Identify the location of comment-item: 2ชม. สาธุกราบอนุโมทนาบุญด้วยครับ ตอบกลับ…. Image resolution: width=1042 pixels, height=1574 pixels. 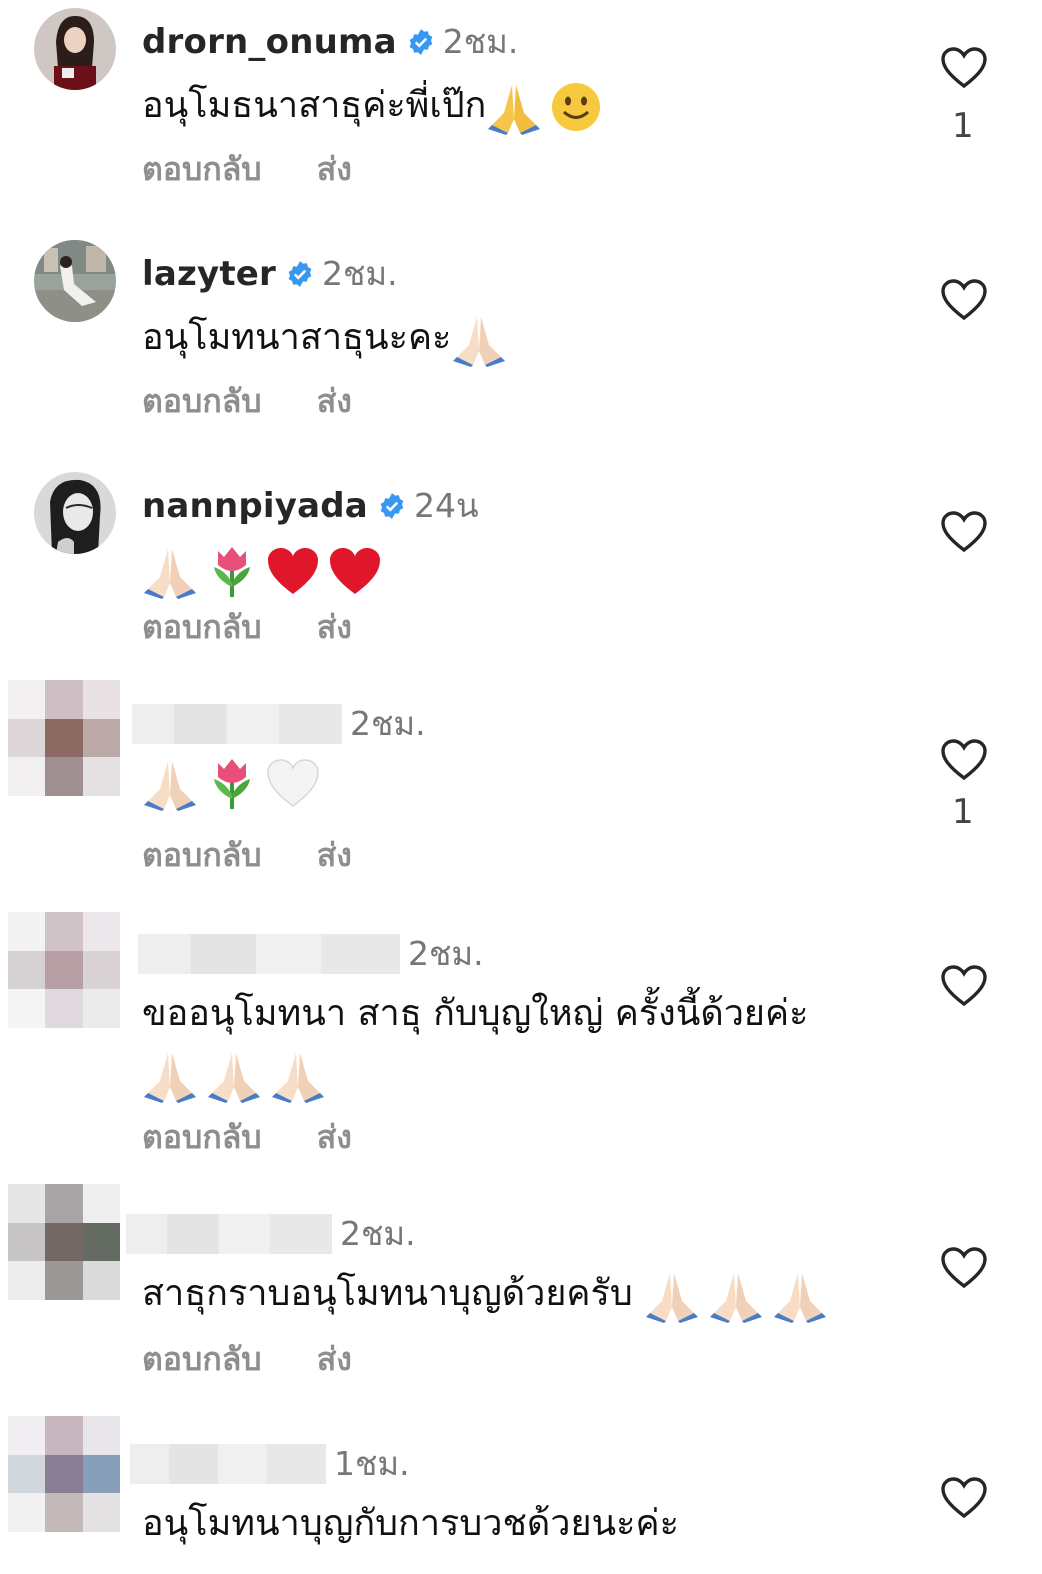
(521, 1294).